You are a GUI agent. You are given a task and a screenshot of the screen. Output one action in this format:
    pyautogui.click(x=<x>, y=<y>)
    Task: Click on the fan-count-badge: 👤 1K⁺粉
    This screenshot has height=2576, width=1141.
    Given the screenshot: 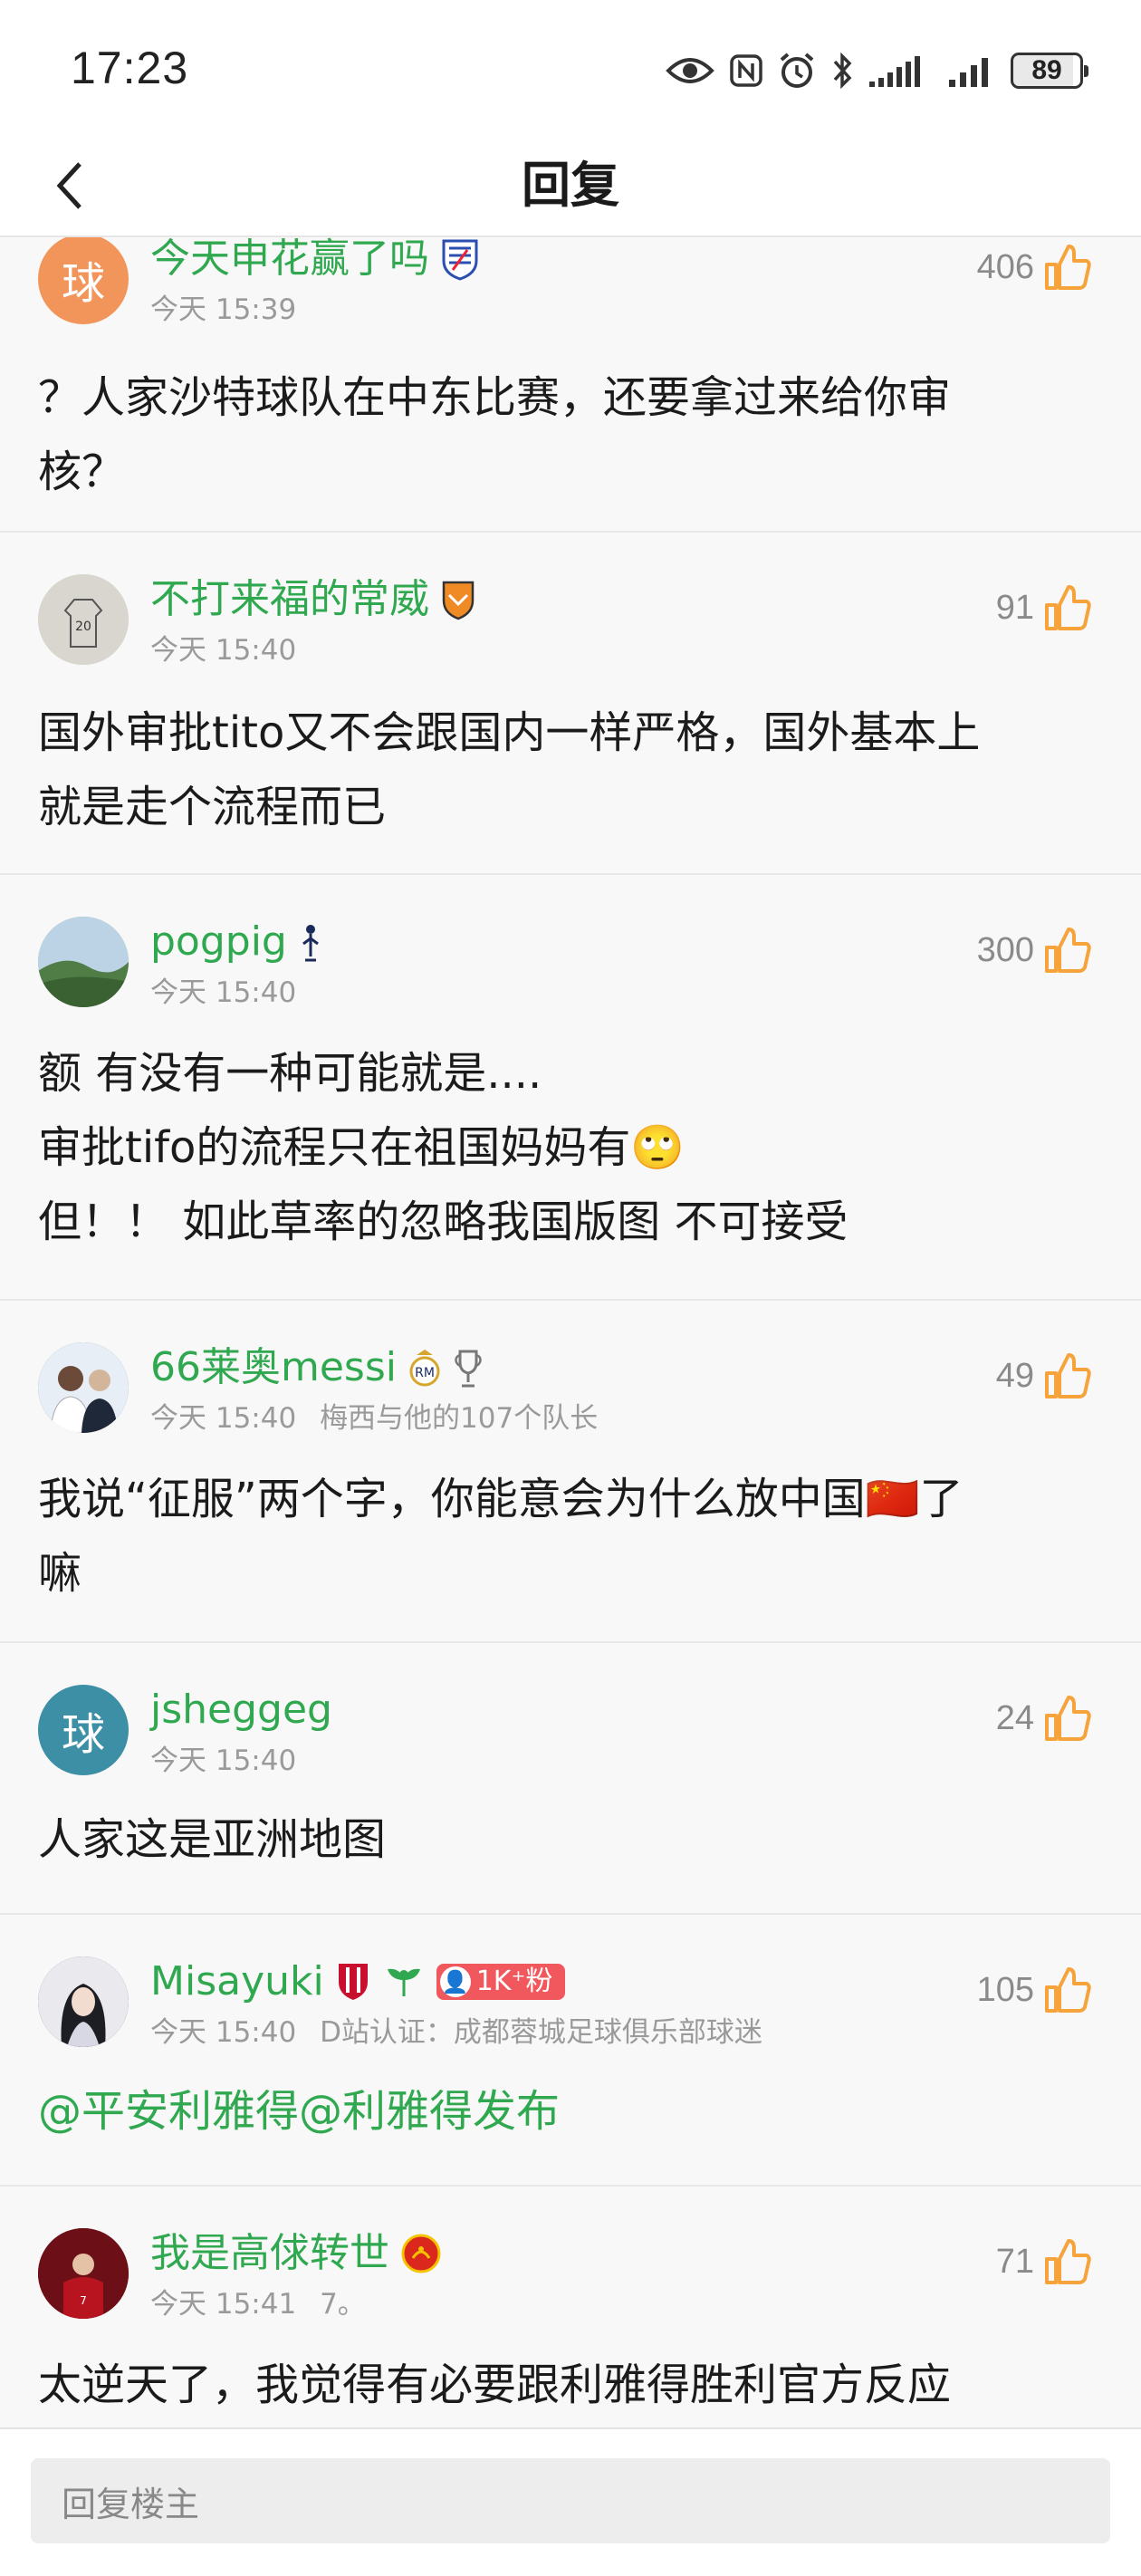 What is the action you would take?
    pyautogui.click(x=501, y=1982)
    